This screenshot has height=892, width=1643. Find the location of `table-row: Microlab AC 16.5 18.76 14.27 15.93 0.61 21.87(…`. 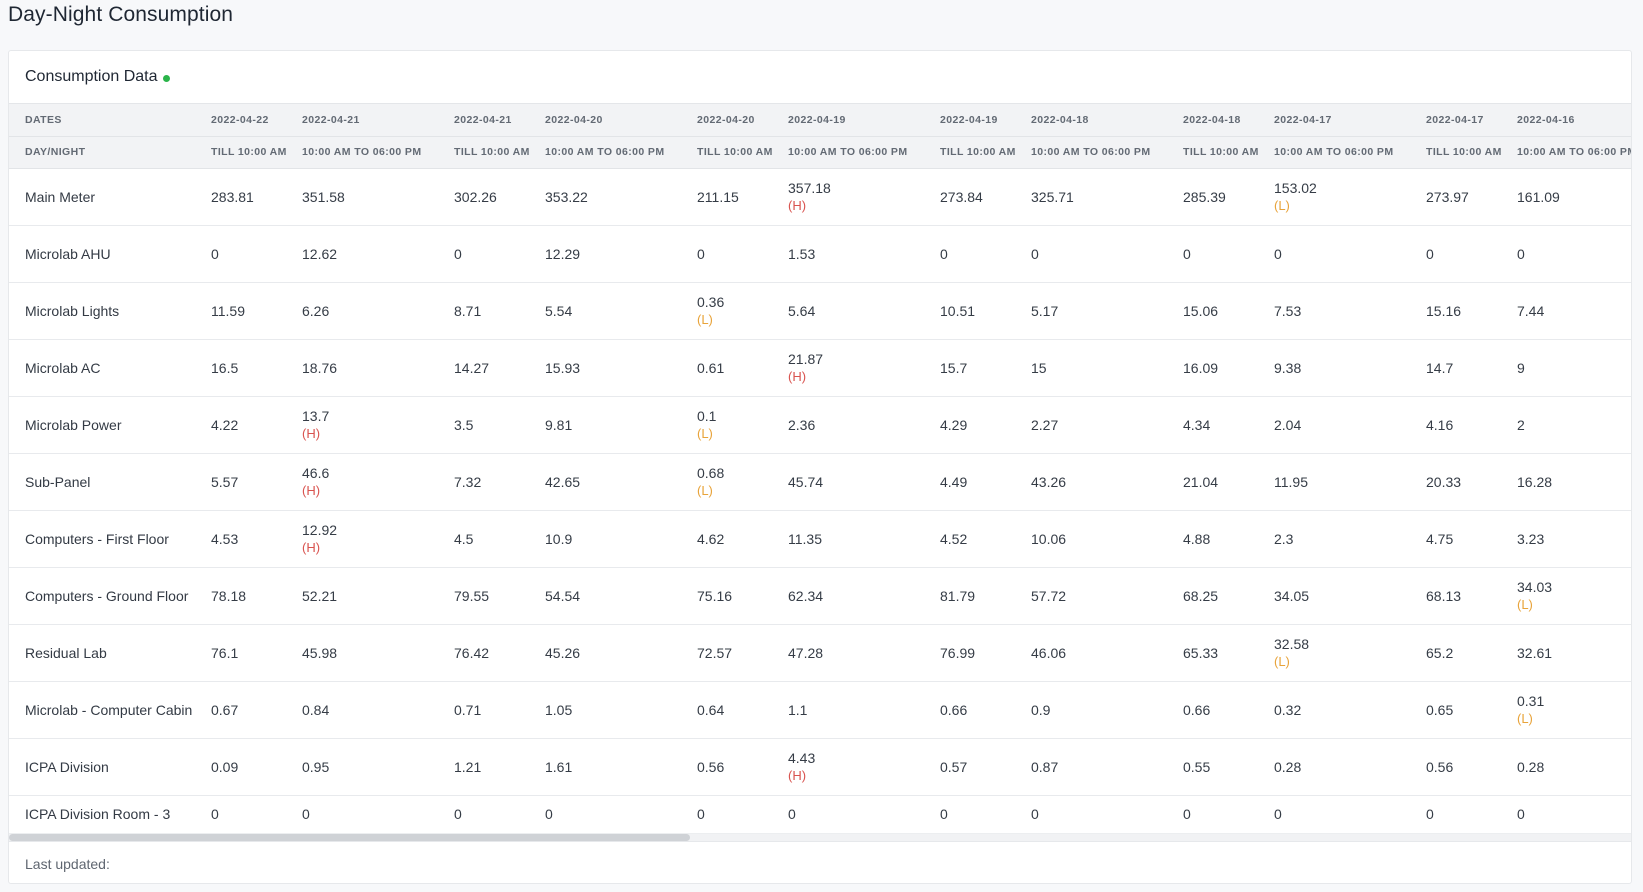

table-row: Microlab AC 16.5 18.76 14.27 15.93 0.61 21.87(… is located at coordinates (820, 368).